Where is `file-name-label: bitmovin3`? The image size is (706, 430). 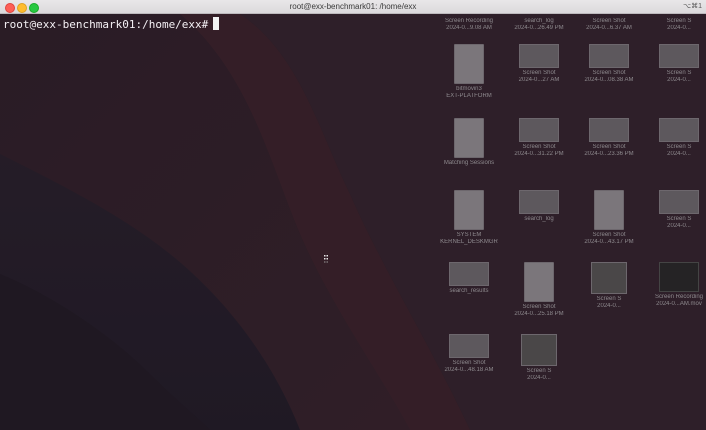 file-name-label: bitmovin3 is located at coordinates (469, 89).